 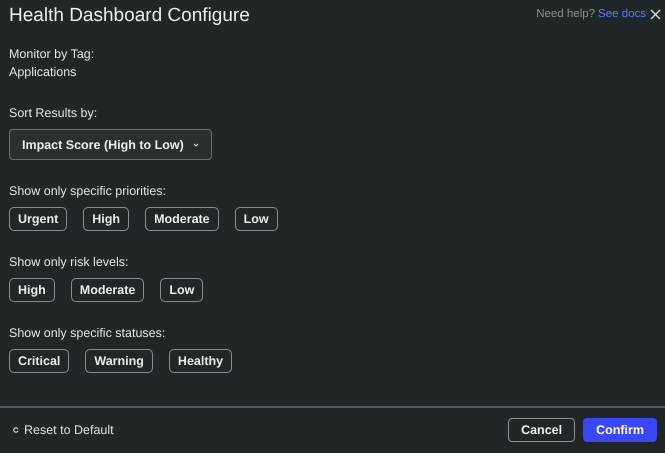 I want to click on group-label: Show only specific statuses:, so click(x=87, y=333).